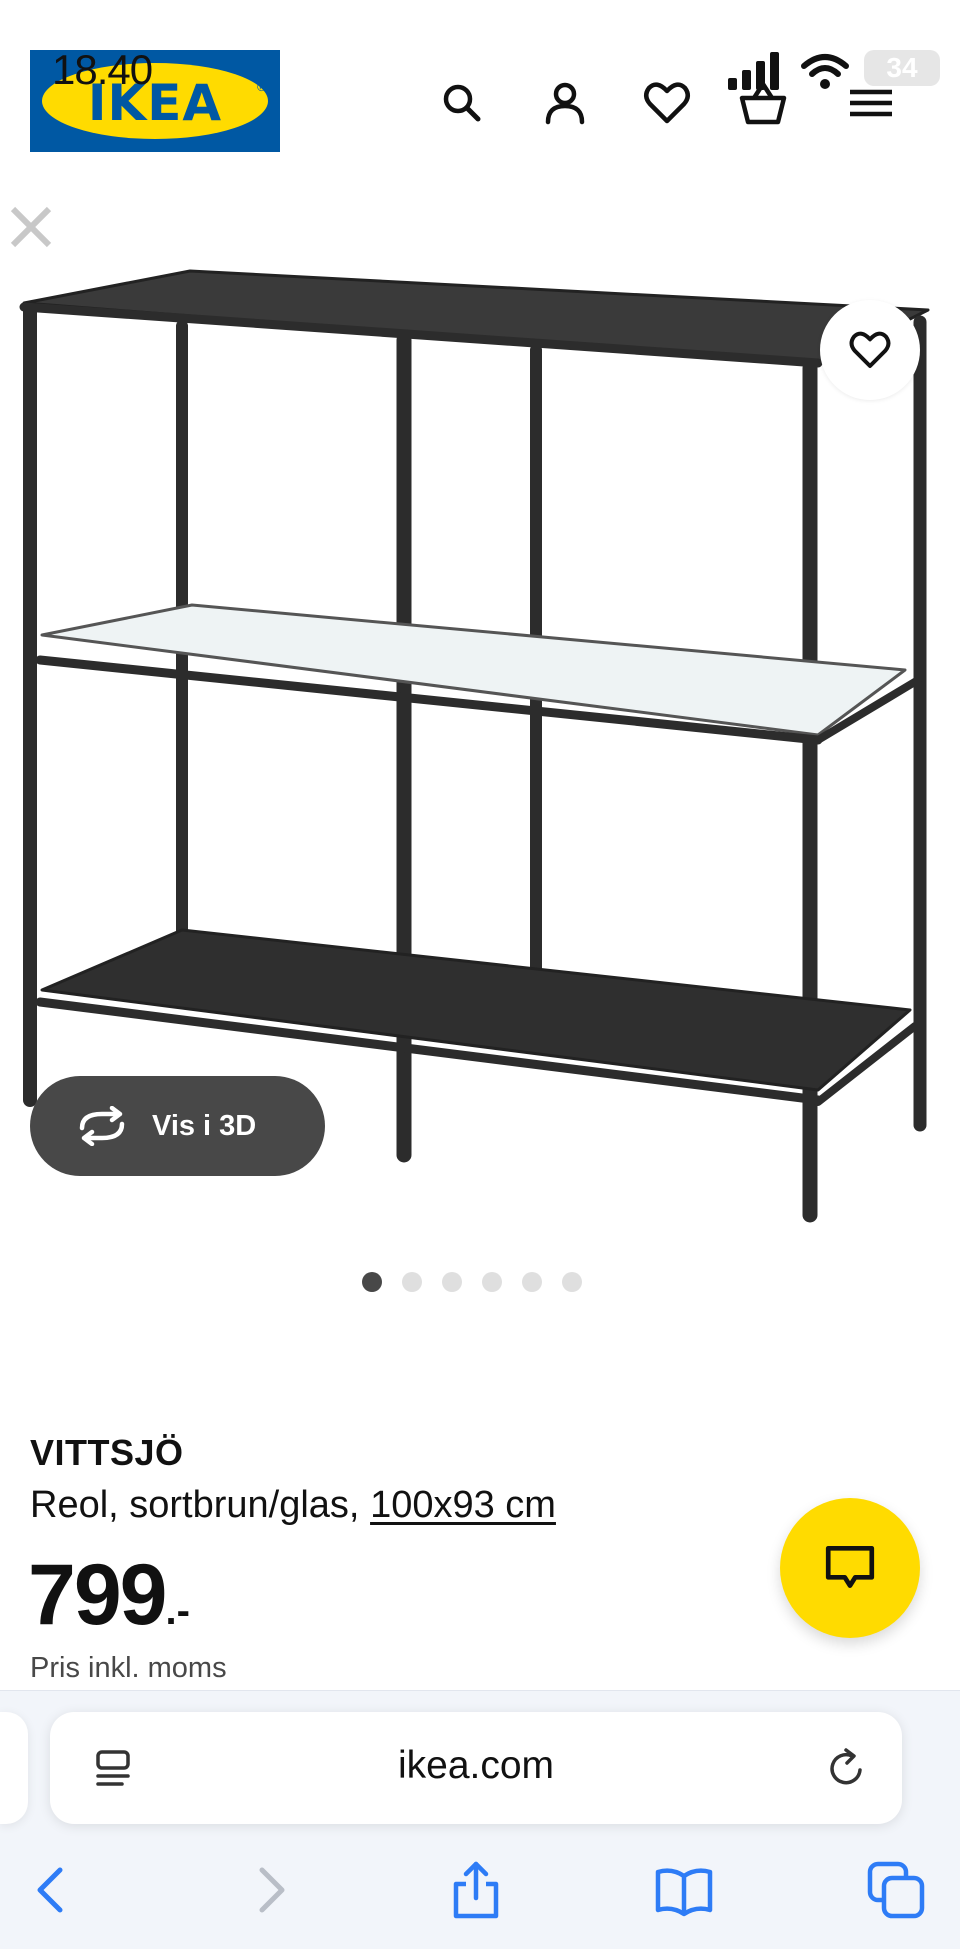 Image resolution: width=960 pixels, height=1949 pixels. What do you see at coordinates (846, 1769) in the screenshot?
I see `reload-icon` at bounding box center [846, 1769].